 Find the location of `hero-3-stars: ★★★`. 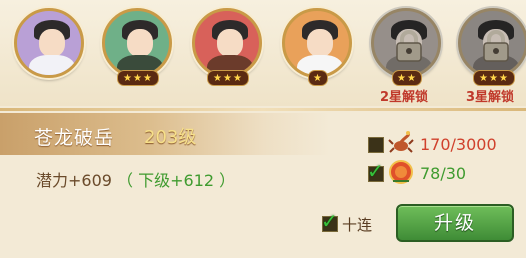

hero-3-stars: ★★★ is located at coordinates (228, 78).